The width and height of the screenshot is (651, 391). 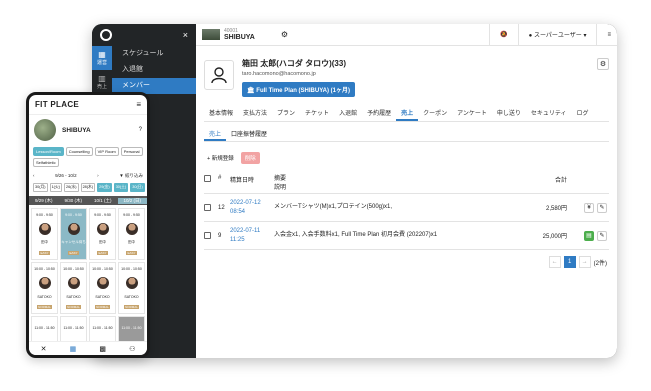 I want to click on pagination: ← 1 → (2件), so click(x=577, y=262).